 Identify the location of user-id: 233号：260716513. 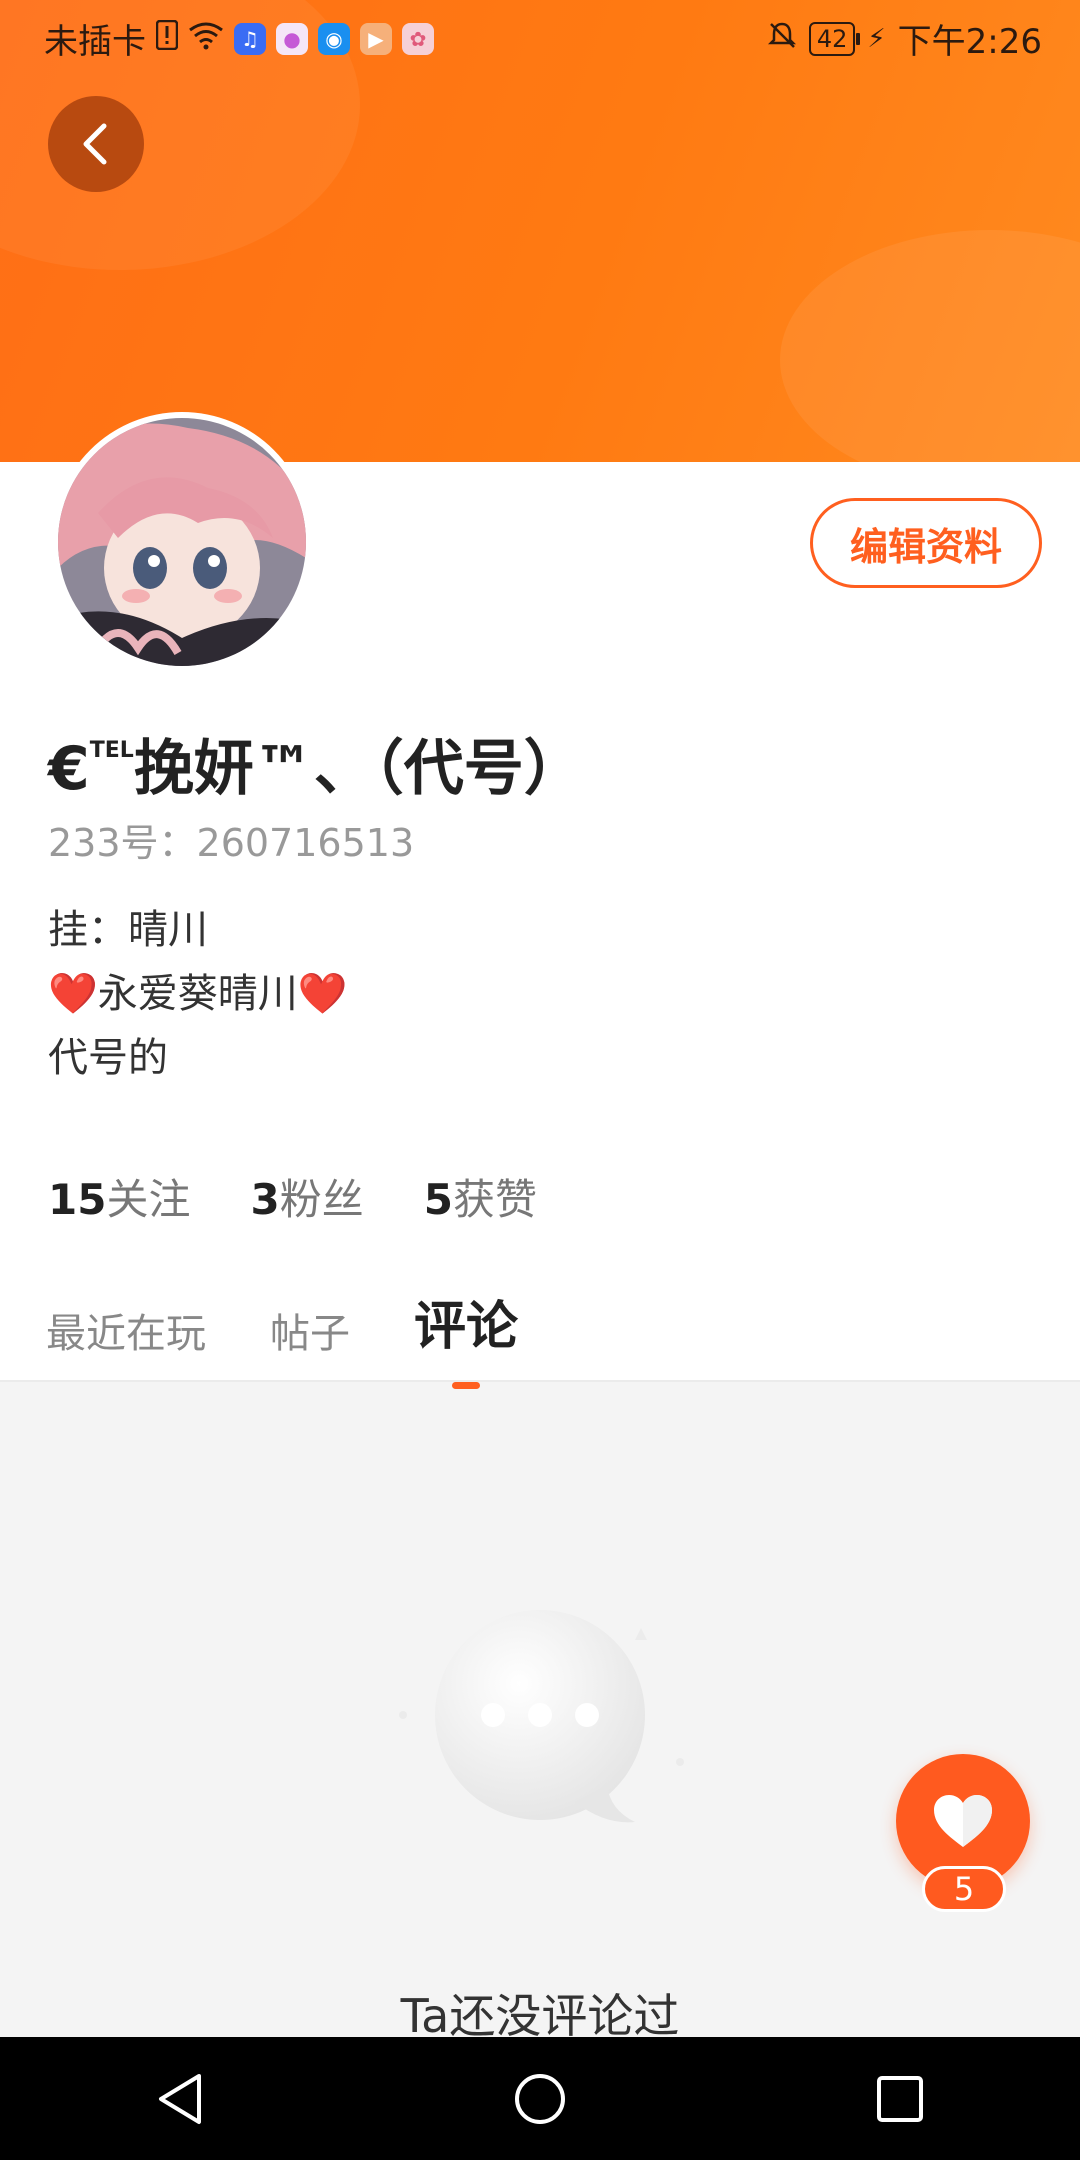
(231, 843).